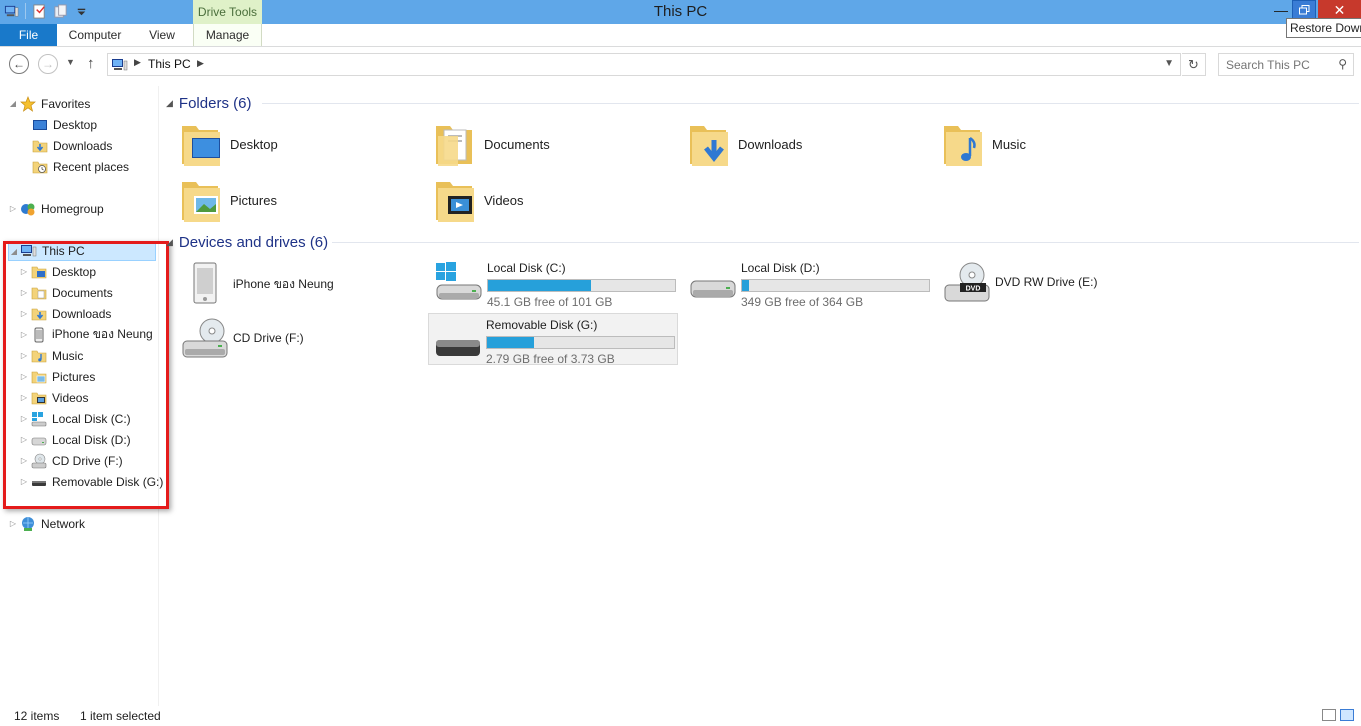 This screenshot has width=1361, height=726. Describe the element at coordinates (162, 35) in the screenshot. I see `tab-view: View` at that location.